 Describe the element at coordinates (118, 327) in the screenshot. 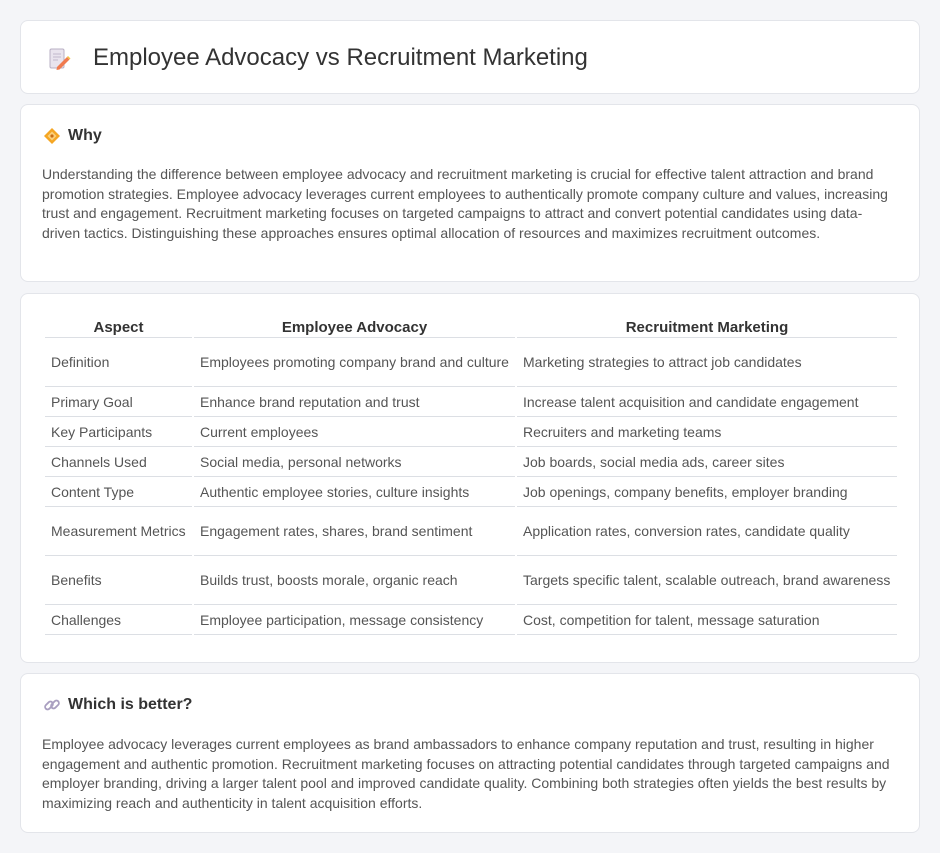

I see `header-aspect: Aspect` at that location.